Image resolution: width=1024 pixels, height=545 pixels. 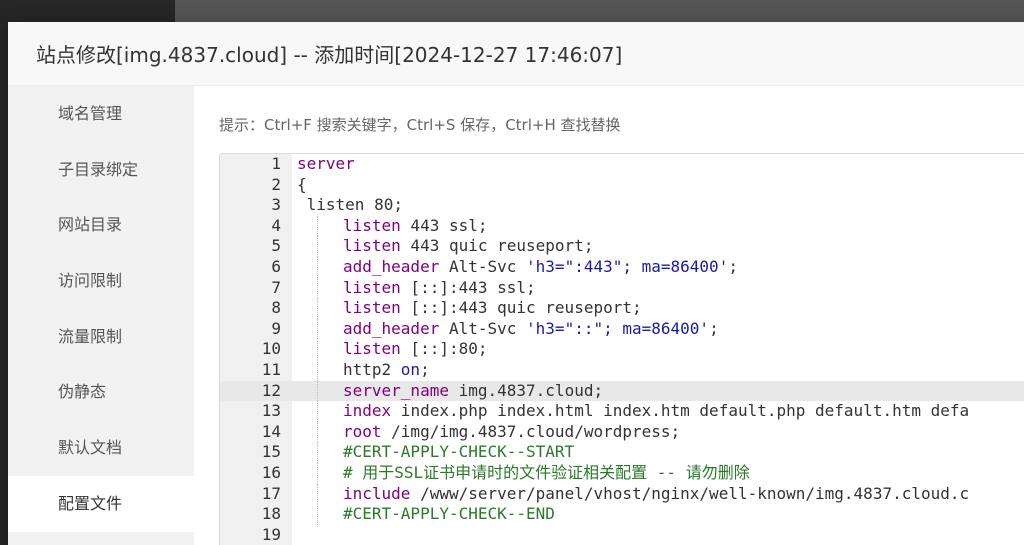 I want to click on line-text: listen [::]:443 ssl;, so click(x=439, y=288).